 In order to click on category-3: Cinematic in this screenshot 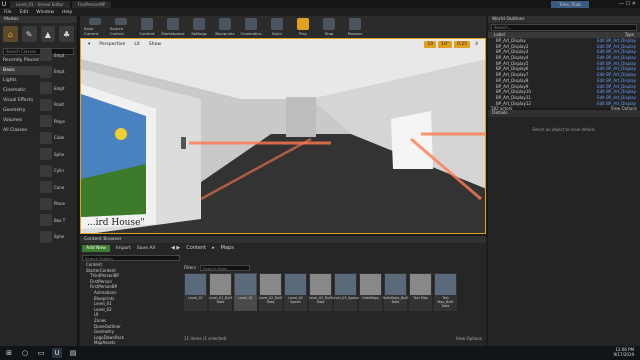, I will do `click(20, 91)`.